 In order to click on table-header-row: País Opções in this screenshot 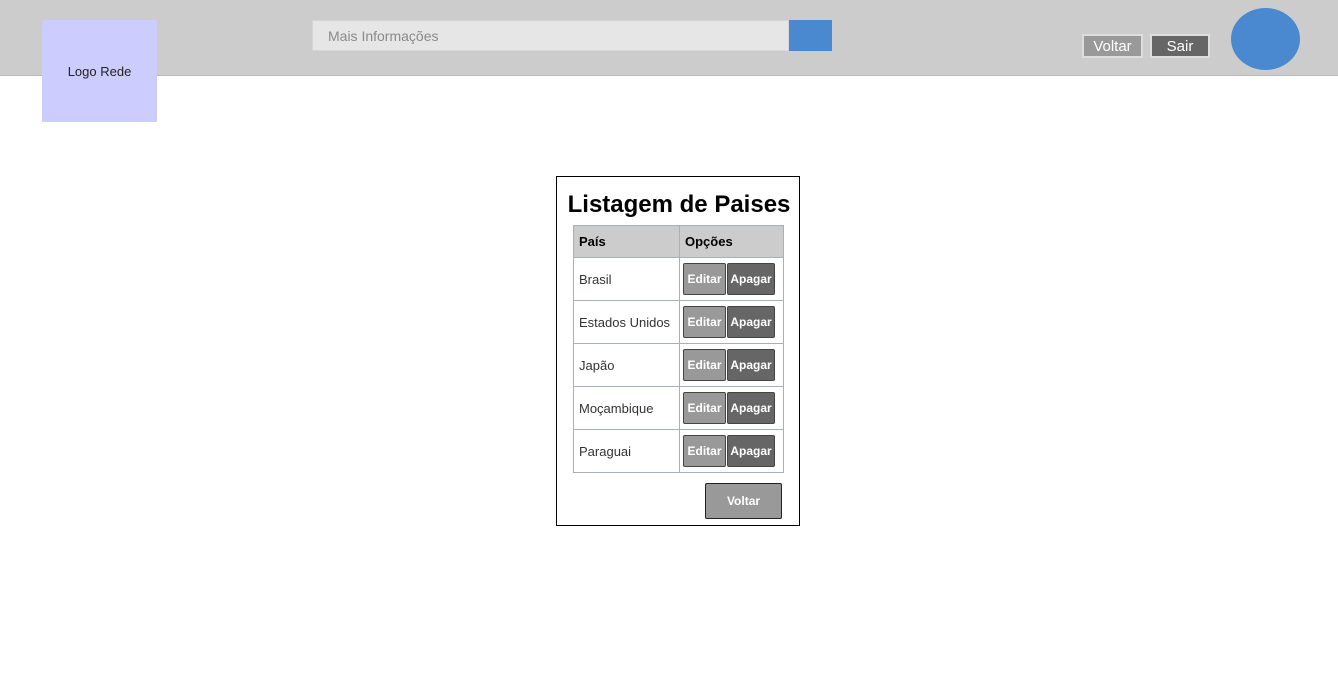, I will do `click(678, 241)`.